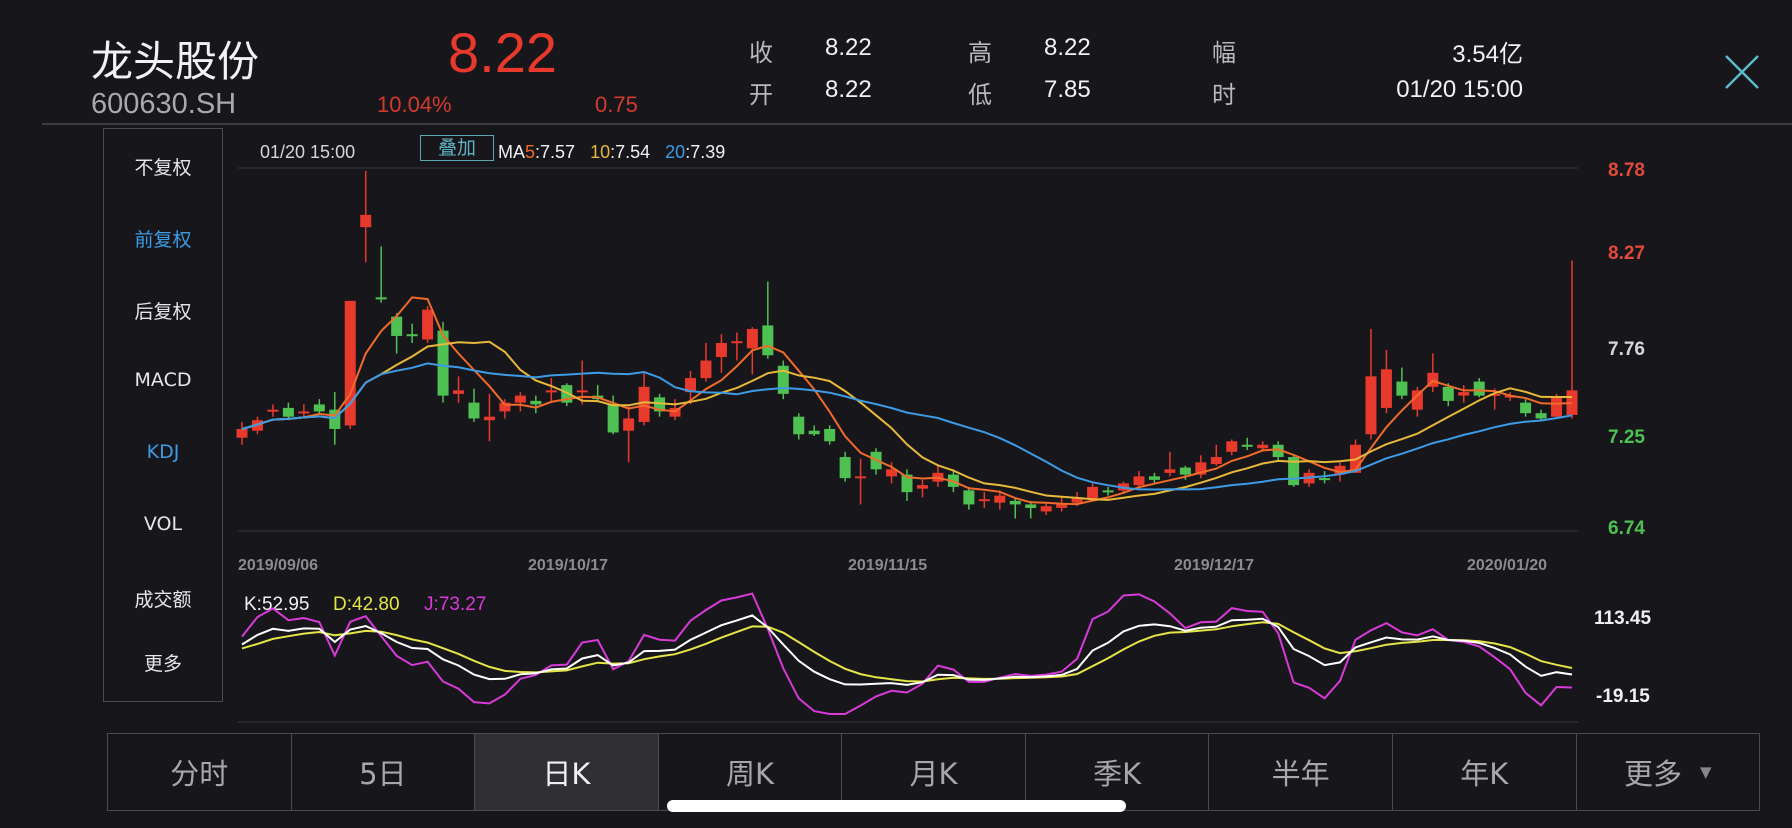 This screenshot has height=828, width=1792. I want to click on tab-label: 季K, so click(1117, 774).